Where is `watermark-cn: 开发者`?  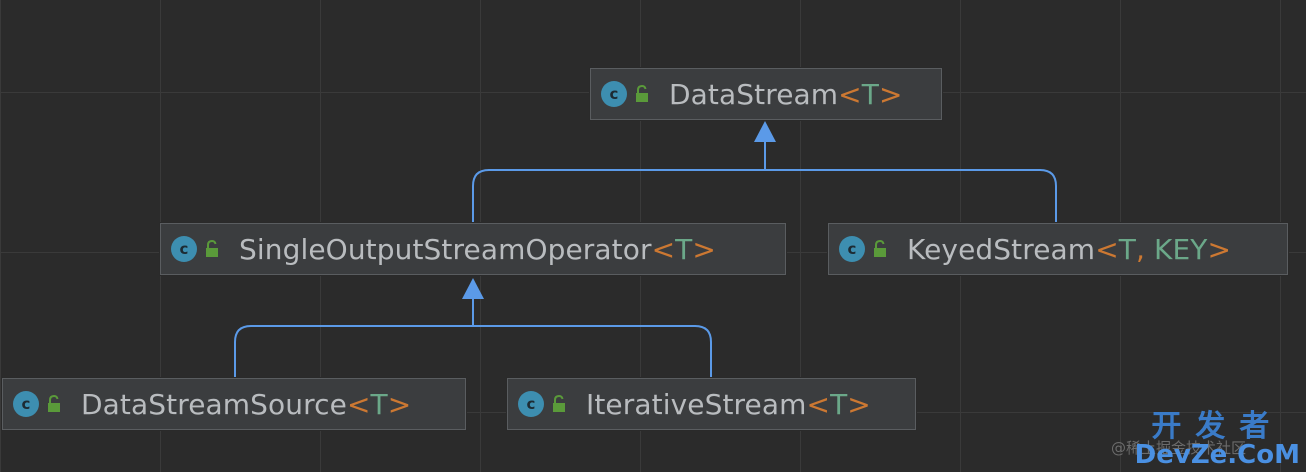 watermark-cn: 开发者 is located at coordinates (1217, 426).